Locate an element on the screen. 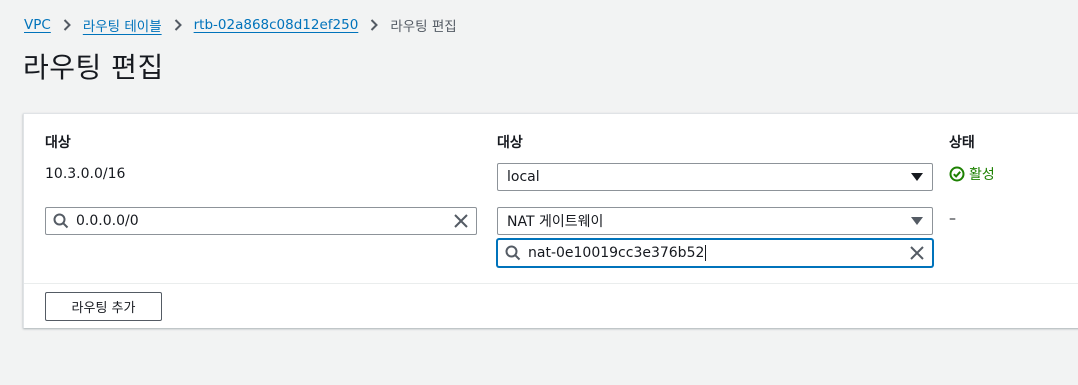  route-status: 활성 is located at coordinates (972, 174).